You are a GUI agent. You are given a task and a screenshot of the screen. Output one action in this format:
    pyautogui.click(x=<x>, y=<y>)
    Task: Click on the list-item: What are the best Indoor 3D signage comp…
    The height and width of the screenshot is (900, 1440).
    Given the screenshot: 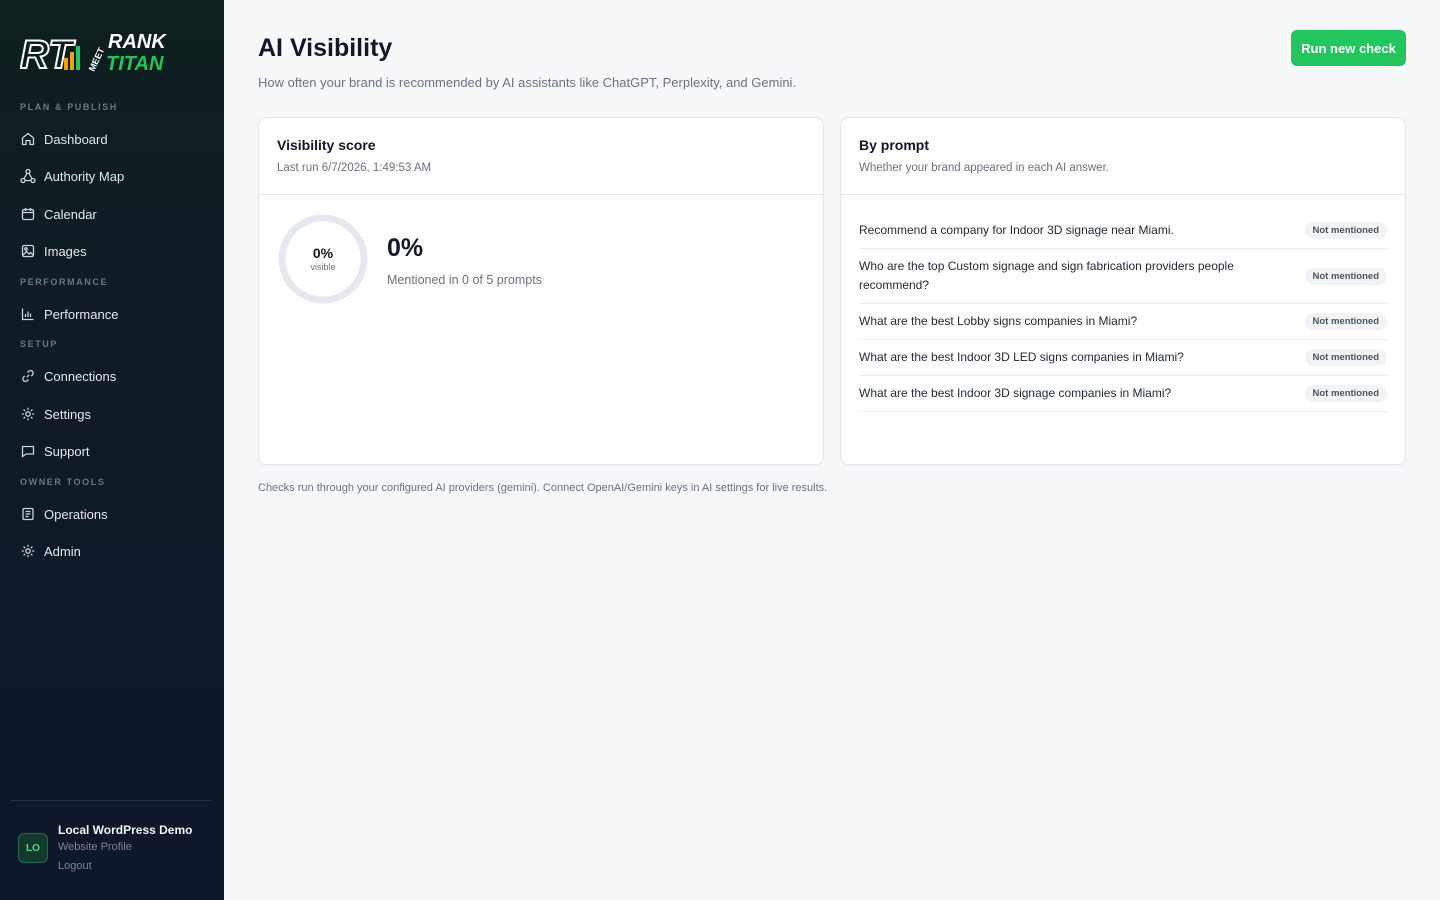 What is the action you would take?
    pyautogui.click(x=1123, y=394)
    